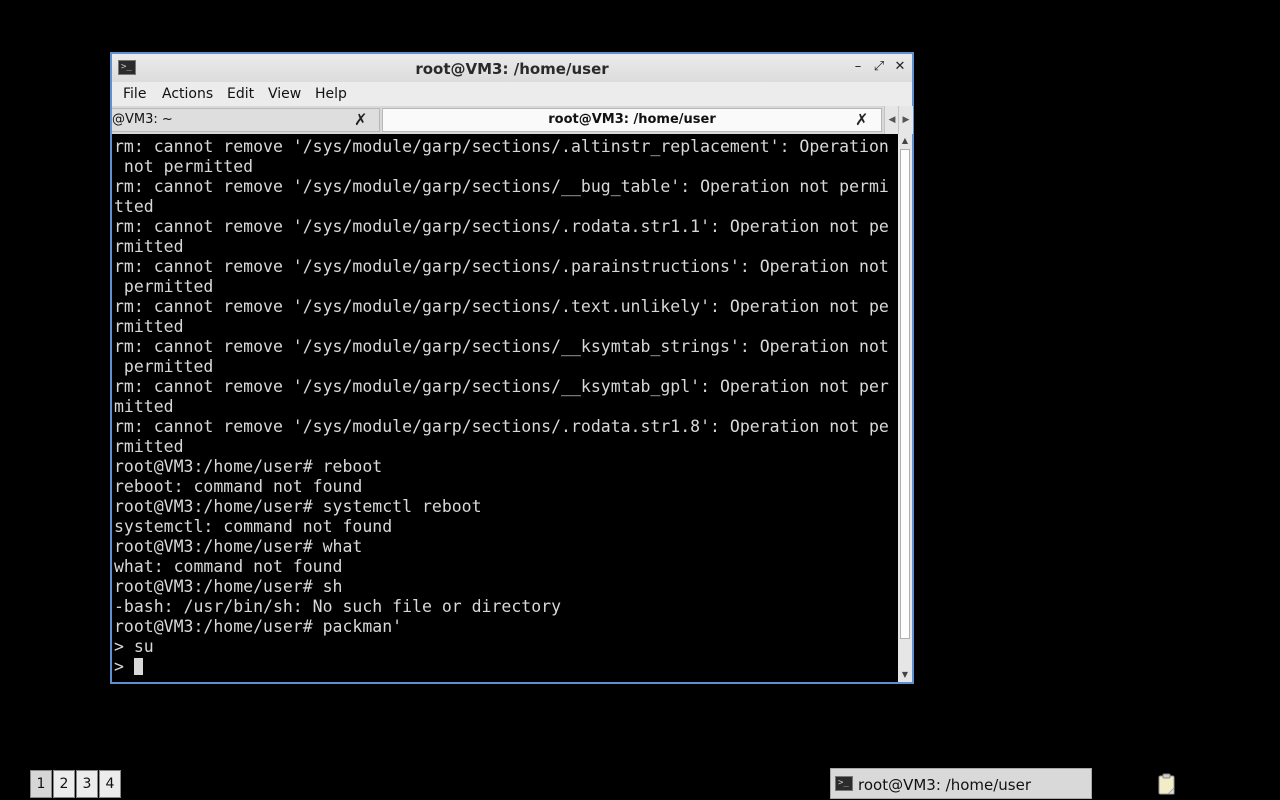  What do you see at coordinates (640, 784) in the screenshot?
I see `taskbar: 1 2 3 4 >_ root@VM3: /home/user` at bounding box center [640, 784].